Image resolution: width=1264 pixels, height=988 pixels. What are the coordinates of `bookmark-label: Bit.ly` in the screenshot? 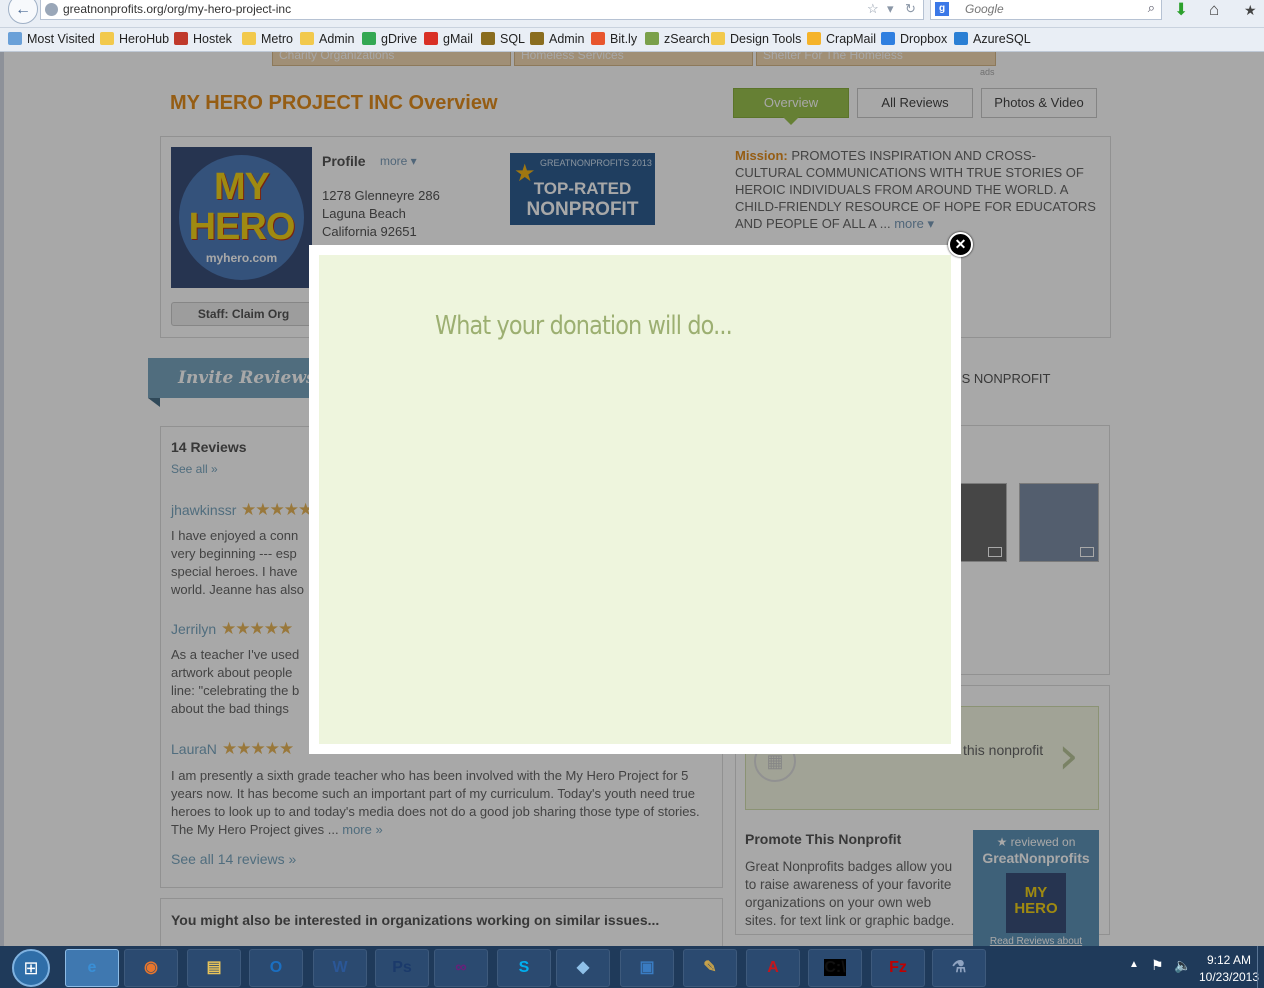 It's located at (624, 39).